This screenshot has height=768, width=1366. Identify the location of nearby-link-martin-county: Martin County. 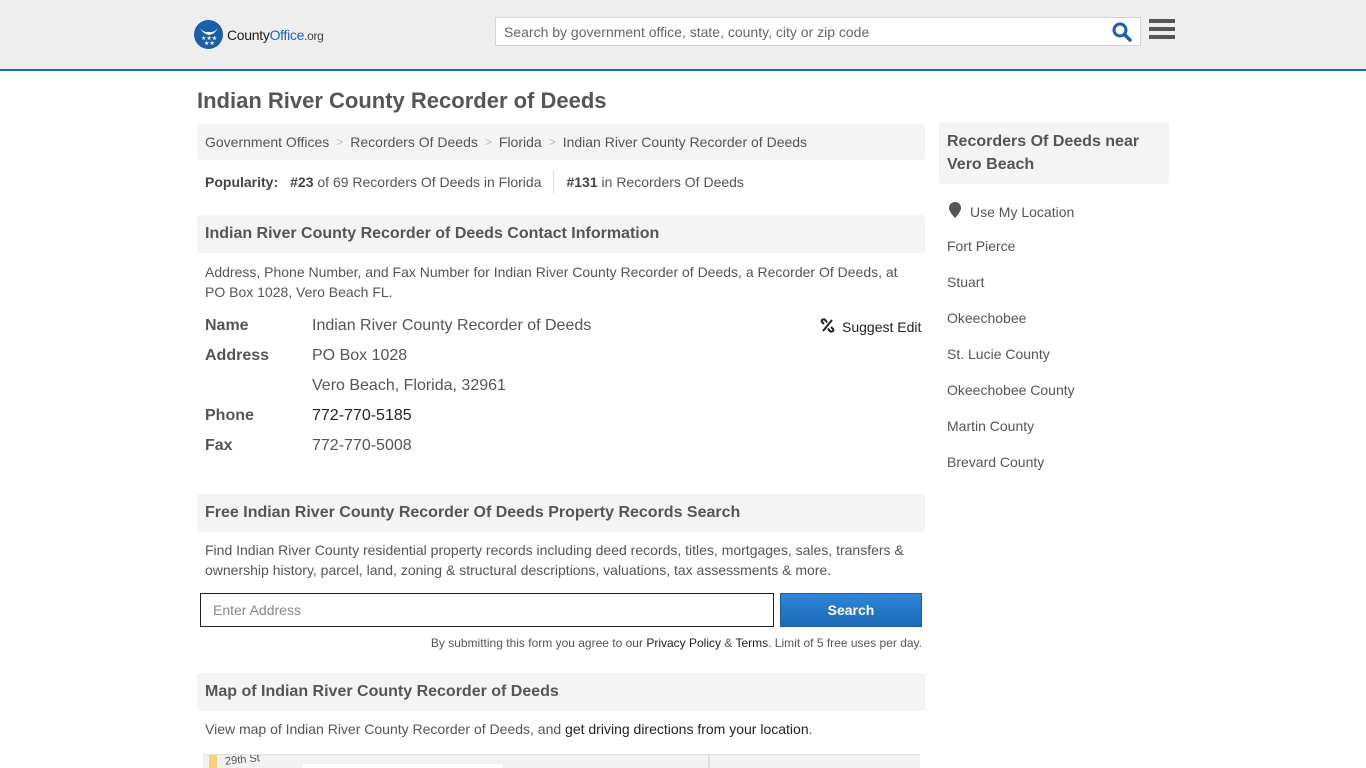
(990, 426).